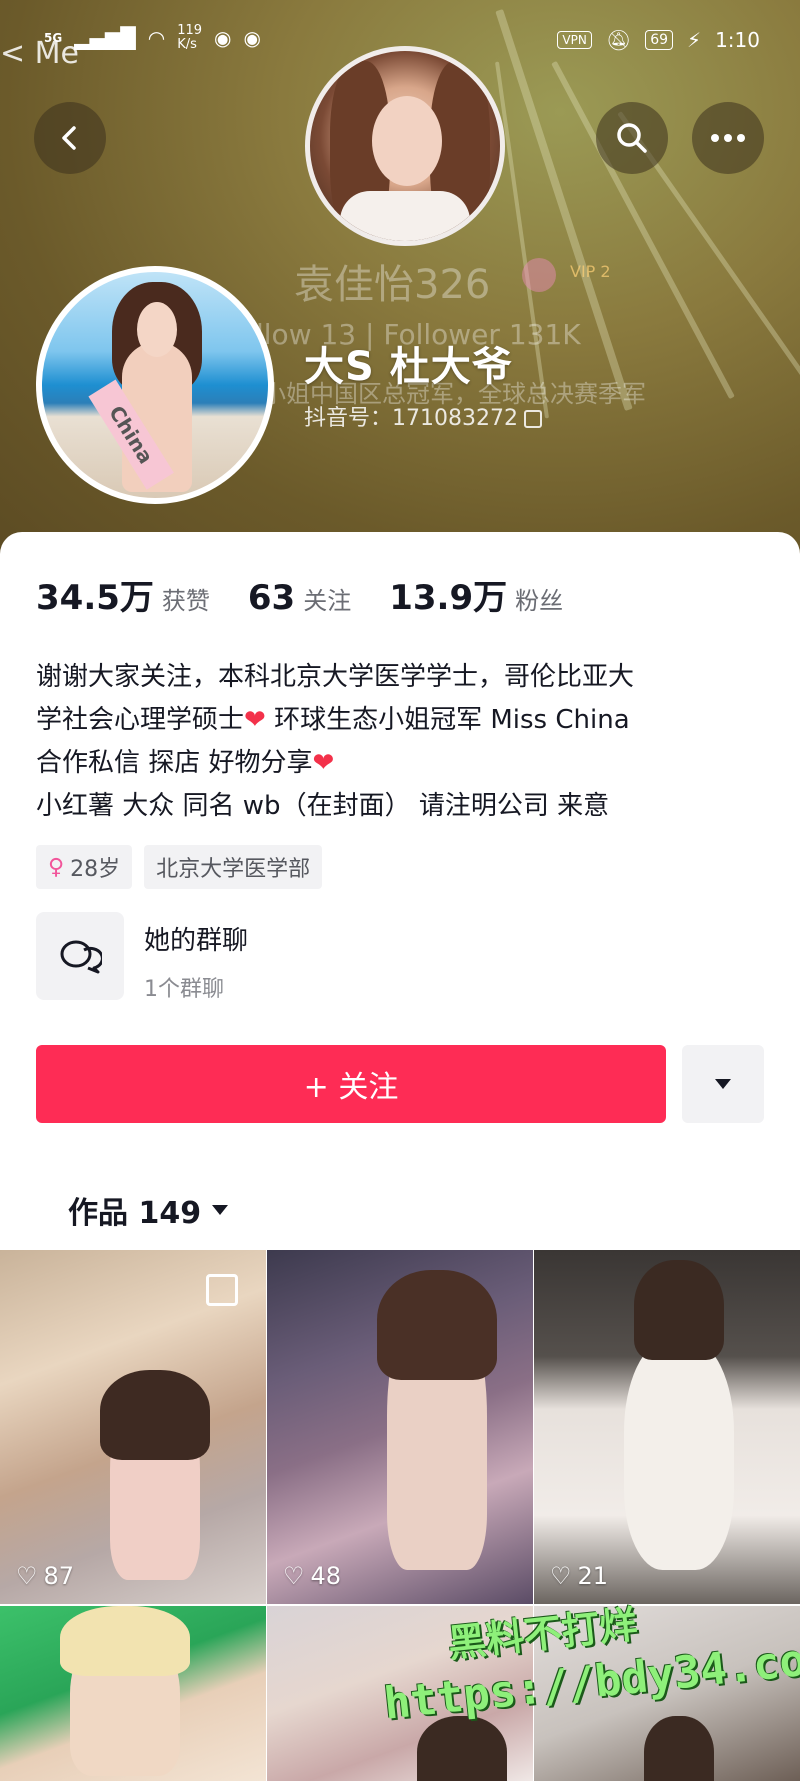 The image size is (800, 1782). What do you see at coordinates (184, 989) in the screenshot?
I see `group-chat-count: 1个群聊` at bounding box center [184, 989].